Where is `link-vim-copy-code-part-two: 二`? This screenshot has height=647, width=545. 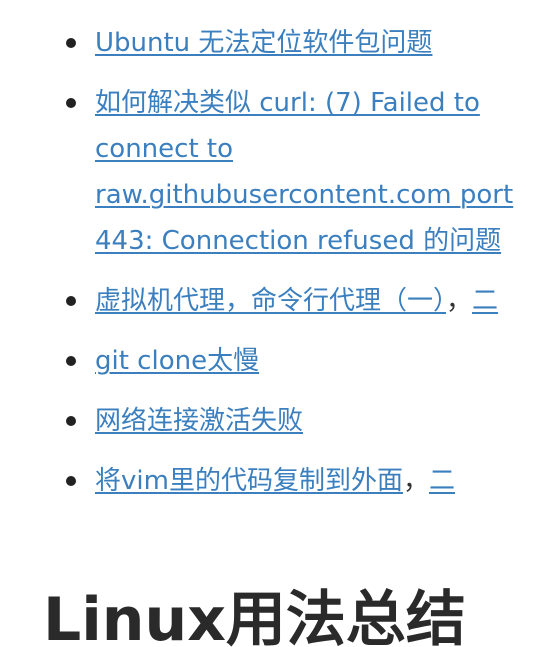
link-vim-copy-code-part-two: 二 is located at coordinates (442, 481).